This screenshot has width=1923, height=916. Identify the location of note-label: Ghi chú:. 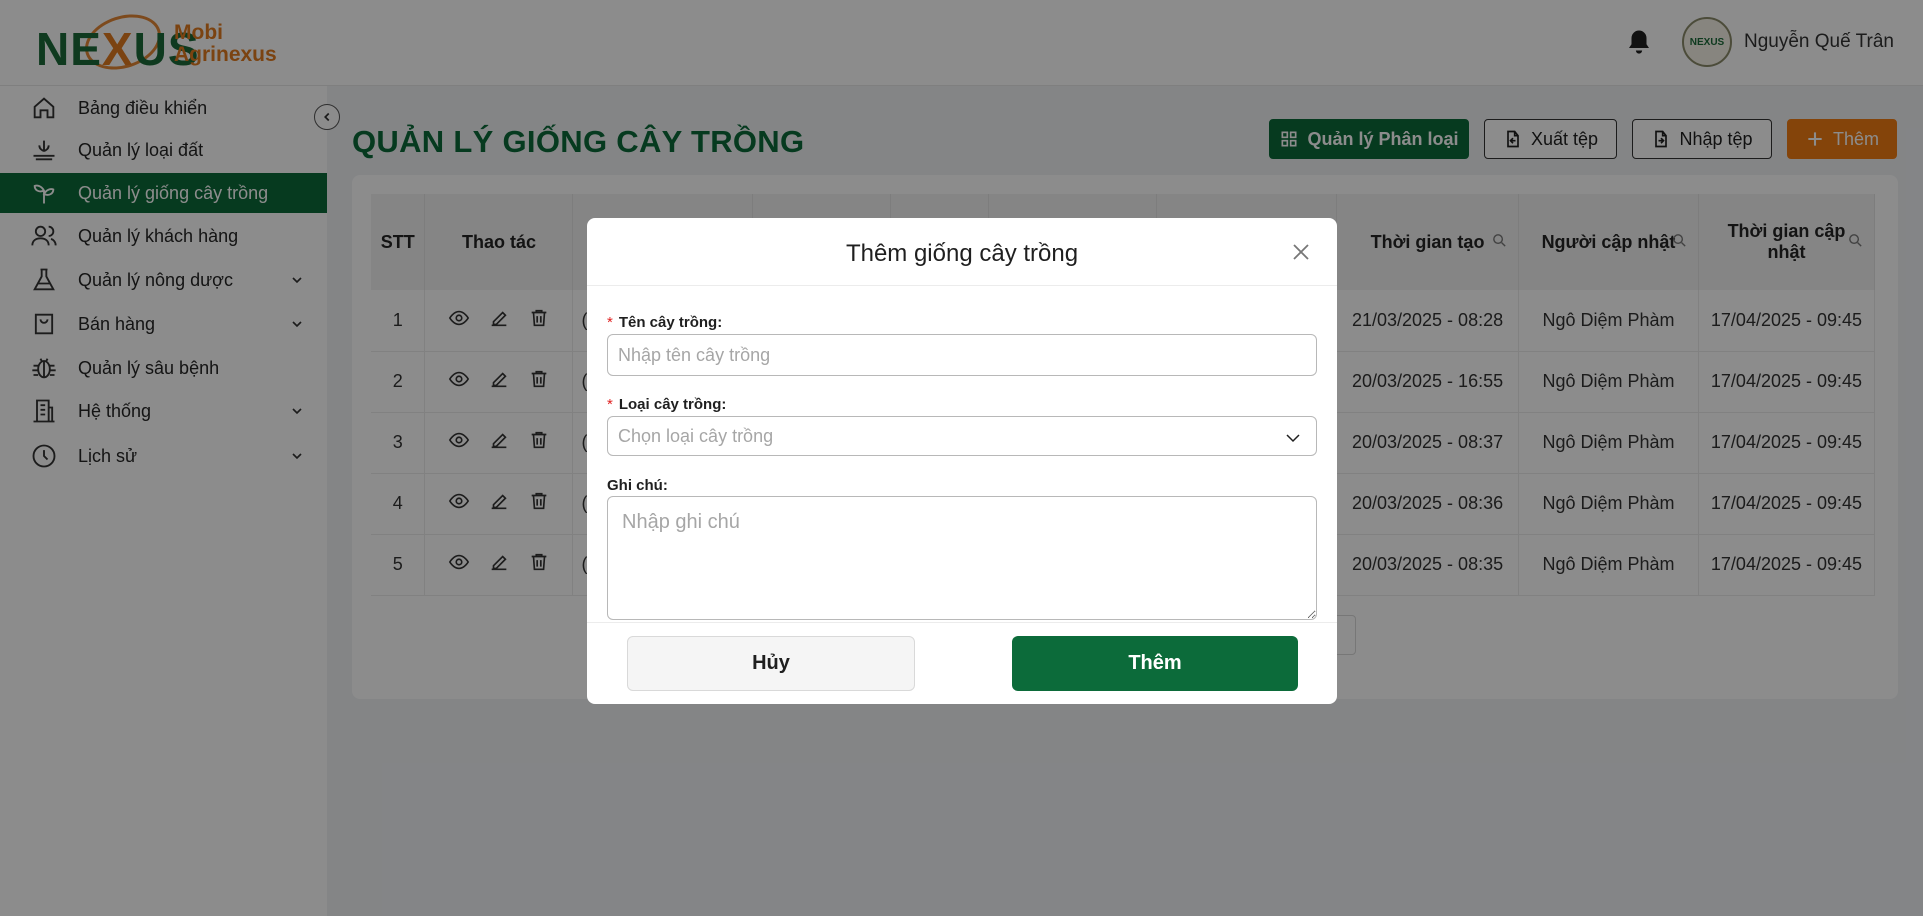
(637, 485).